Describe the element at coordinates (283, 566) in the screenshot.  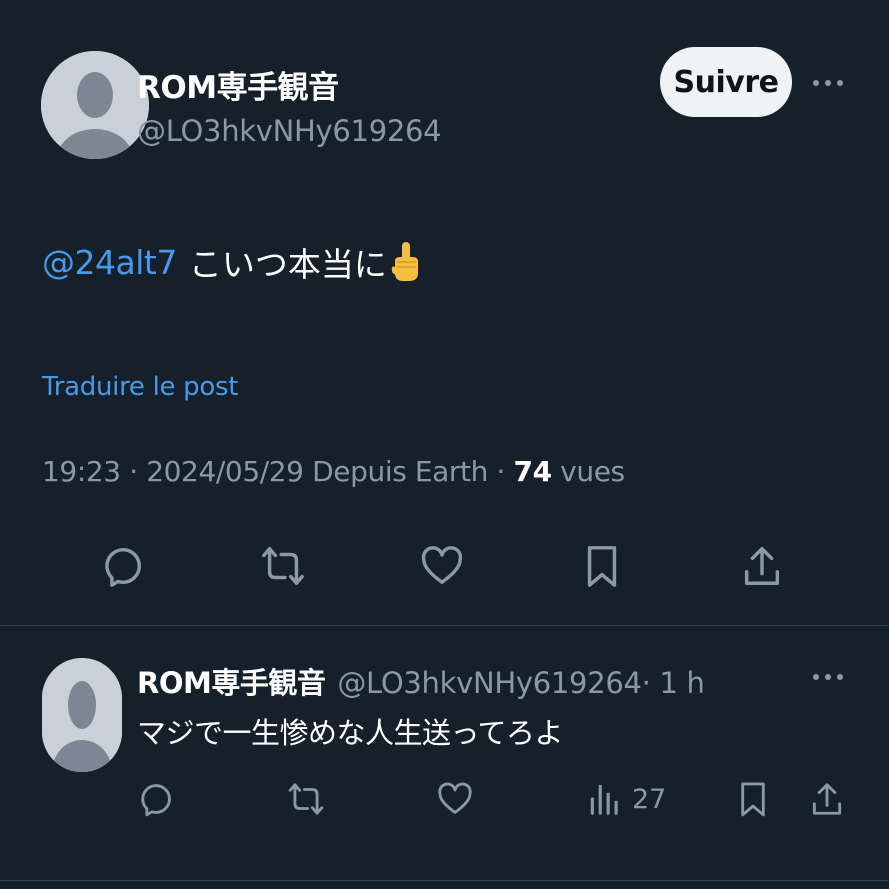
I see `retweet-icon` at that location.